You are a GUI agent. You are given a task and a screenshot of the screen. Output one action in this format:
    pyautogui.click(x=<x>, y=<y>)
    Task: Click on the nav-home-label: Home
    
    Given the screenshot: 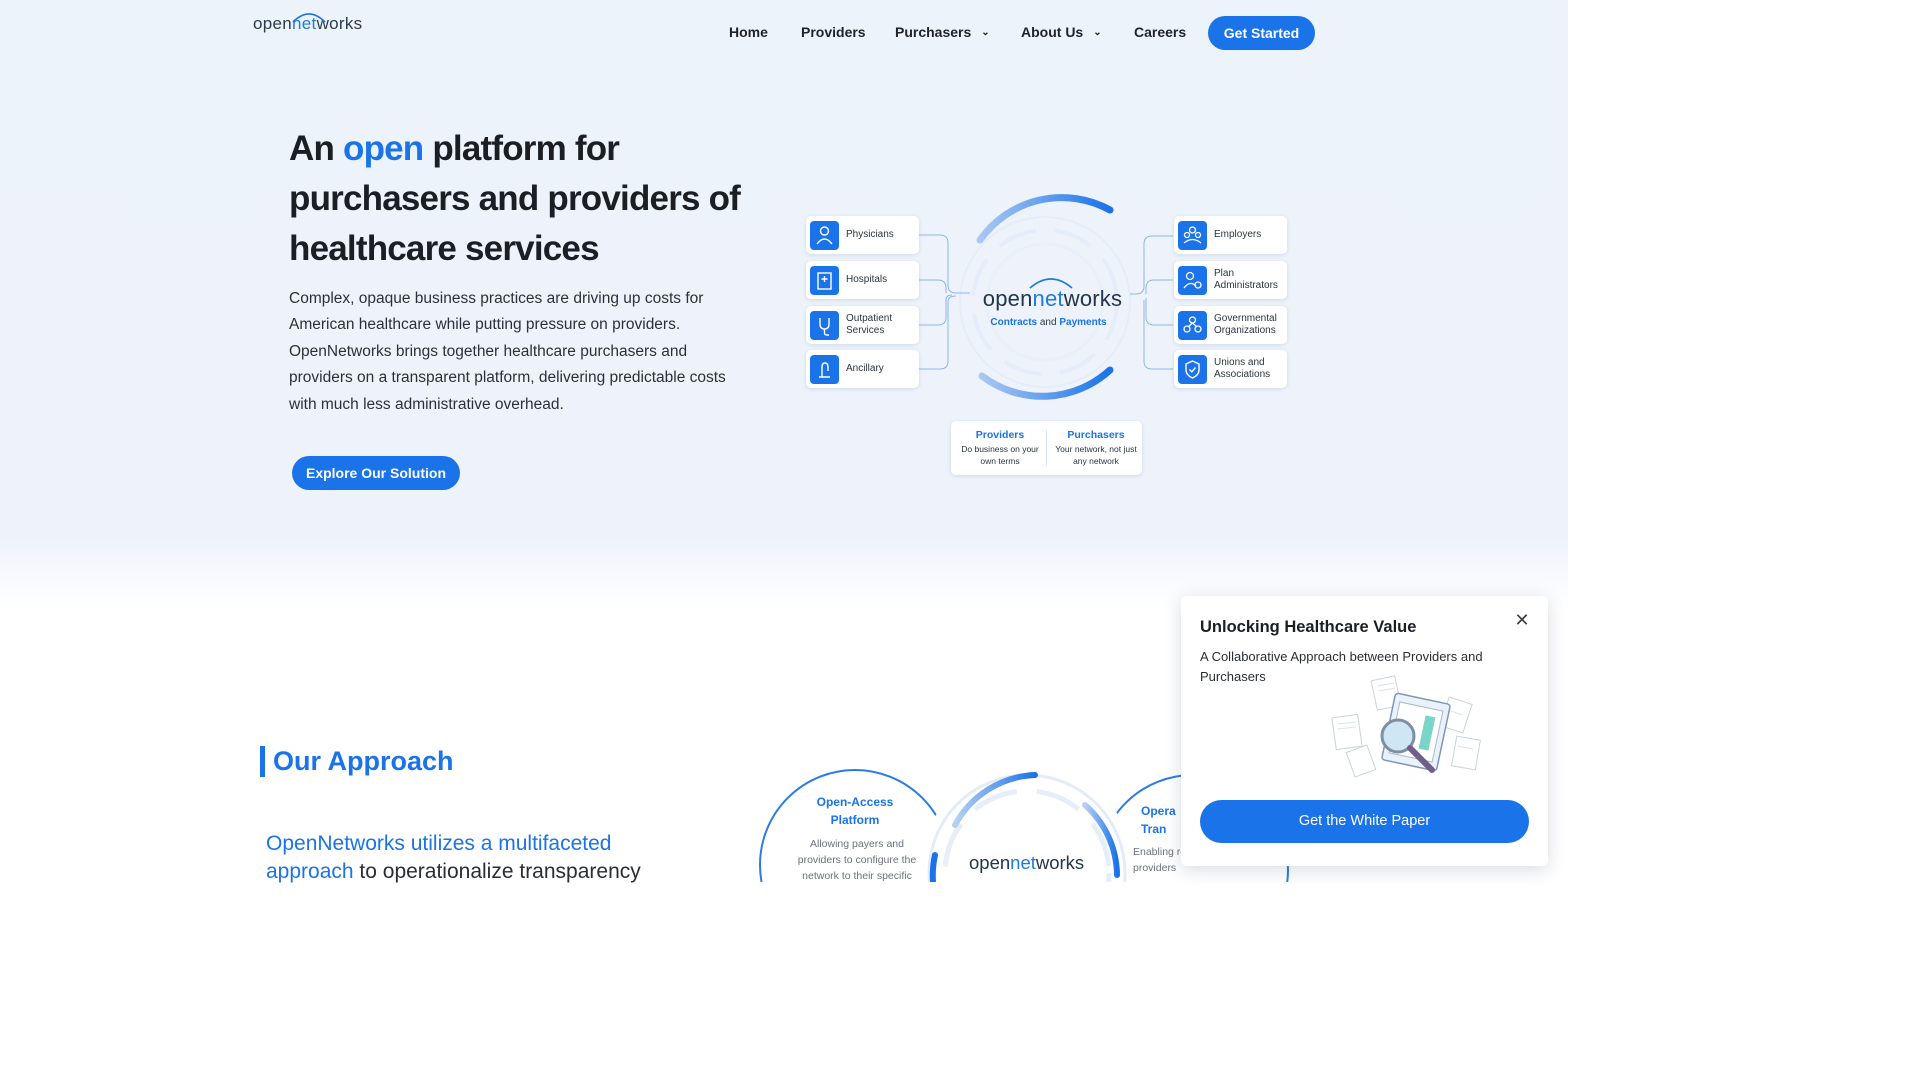 What is the action you would take?
    pyautogui.click(x=748, y=32)
    